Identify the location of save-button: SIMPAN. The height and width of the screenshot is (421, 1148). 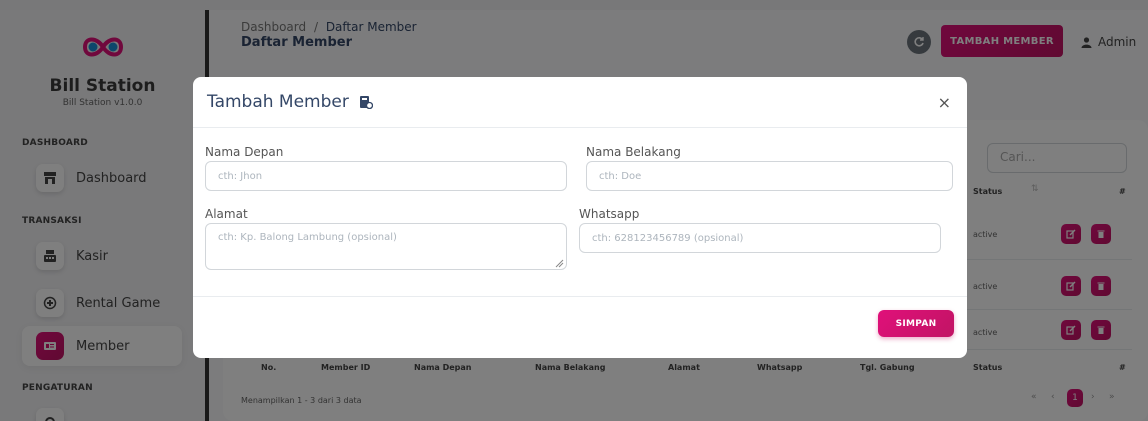
(916, 323).